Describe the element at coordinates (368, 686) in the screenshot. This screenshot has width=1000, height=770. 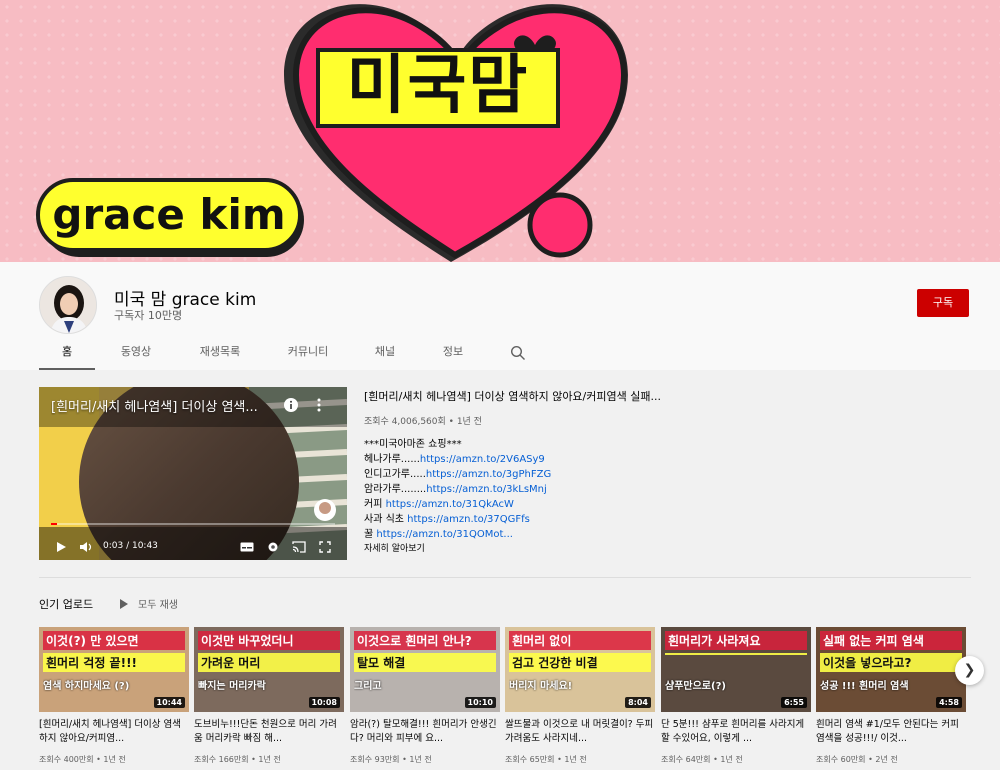
I see `thumbnail-text-bottom: 그리고` at that location.